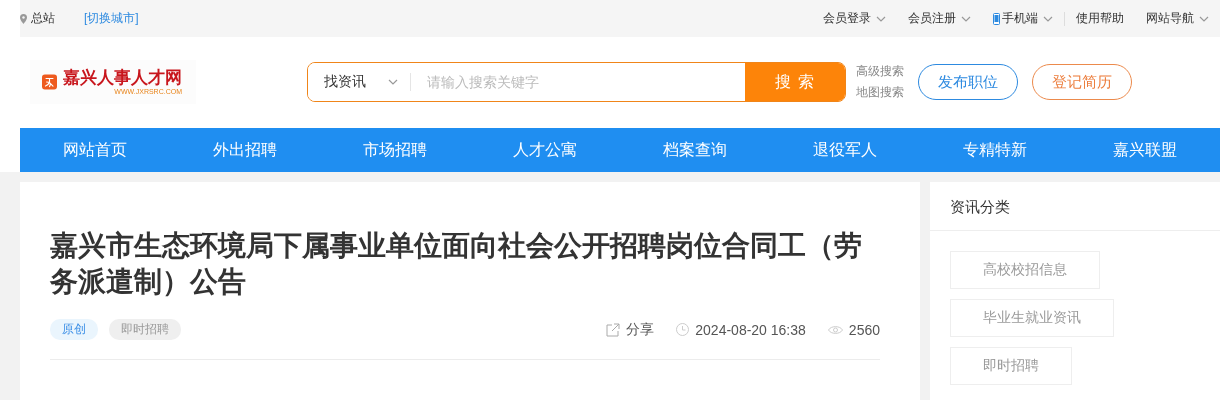  What do you see at coordinates (640, 329) in the screenshot?
I see `share-link: 分享` at bounding box center [640, 329].